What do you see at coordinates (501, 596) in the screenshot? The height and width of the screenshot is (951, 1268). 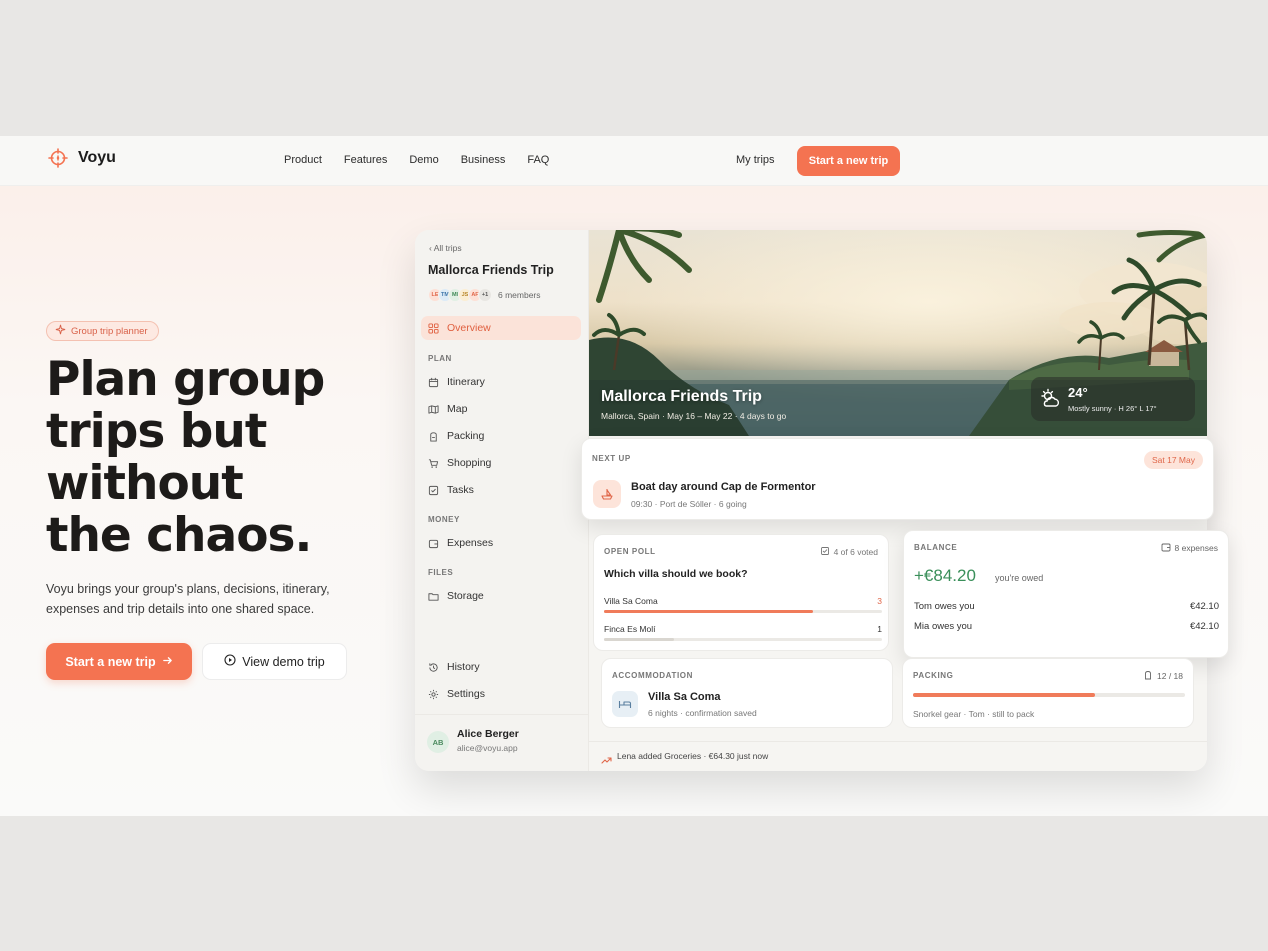 I see `sidebar-item-storage: Storage` at bounding box center [501, 596].